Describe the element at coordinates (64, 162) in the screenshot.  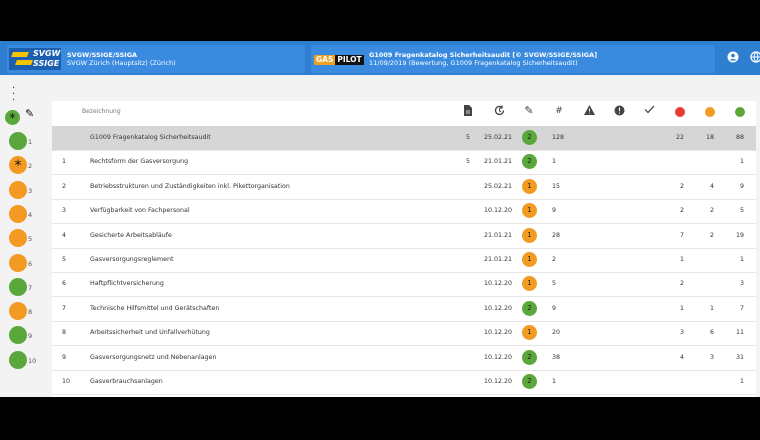
I see `row-number: 1` at that location.